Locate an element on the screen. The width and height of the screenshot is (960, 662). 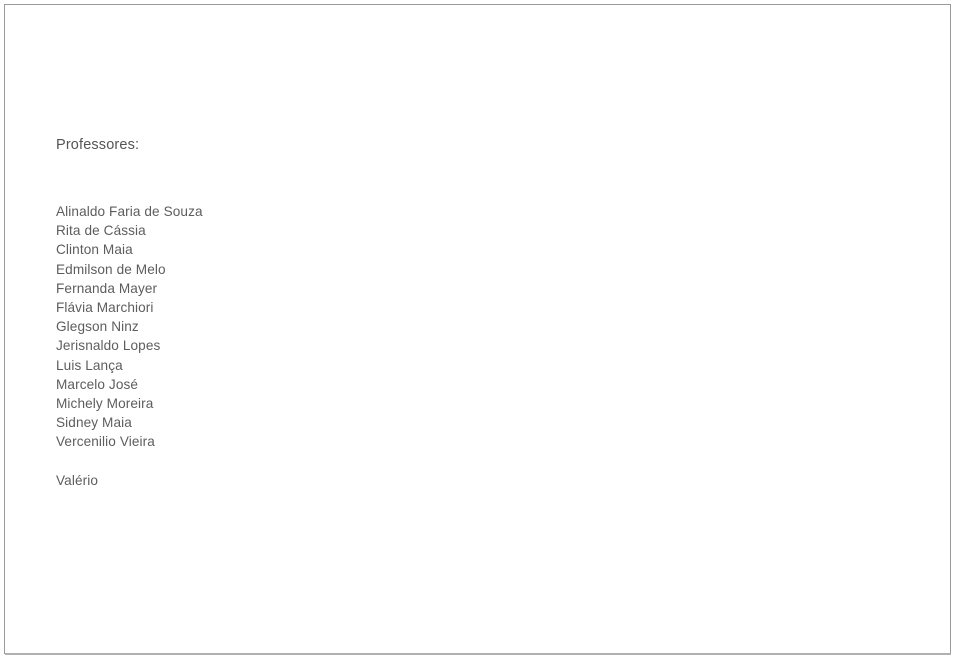
list-item-trailing: Valério is located at coordinates (77, 480).